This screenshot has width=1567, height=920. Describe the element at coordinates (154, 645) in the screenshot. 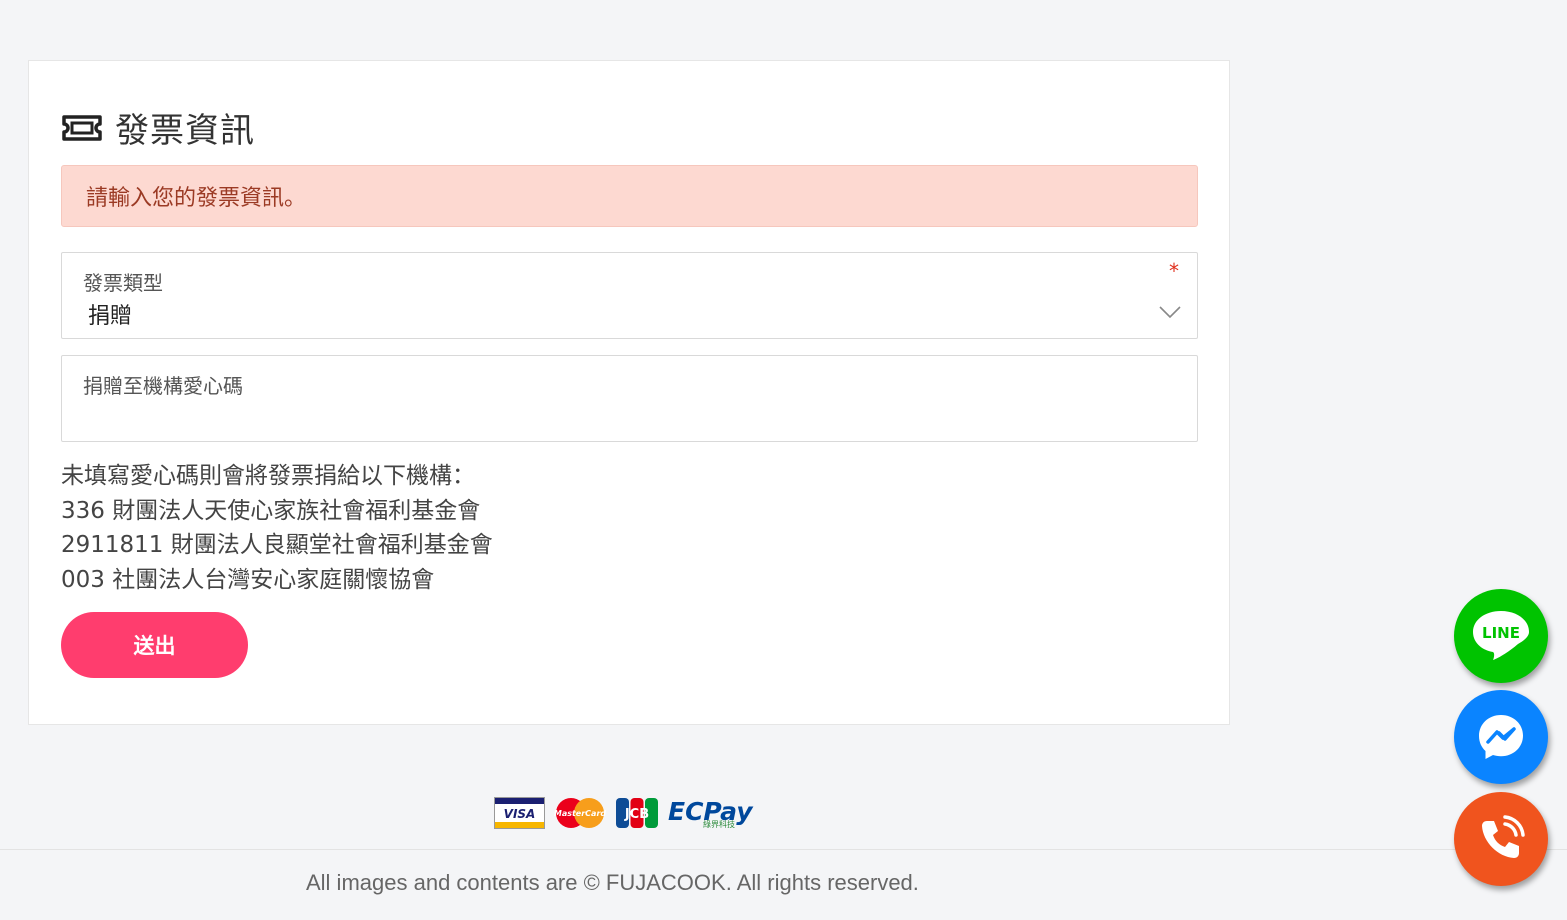

I see `submit-button: 送出` at that location.